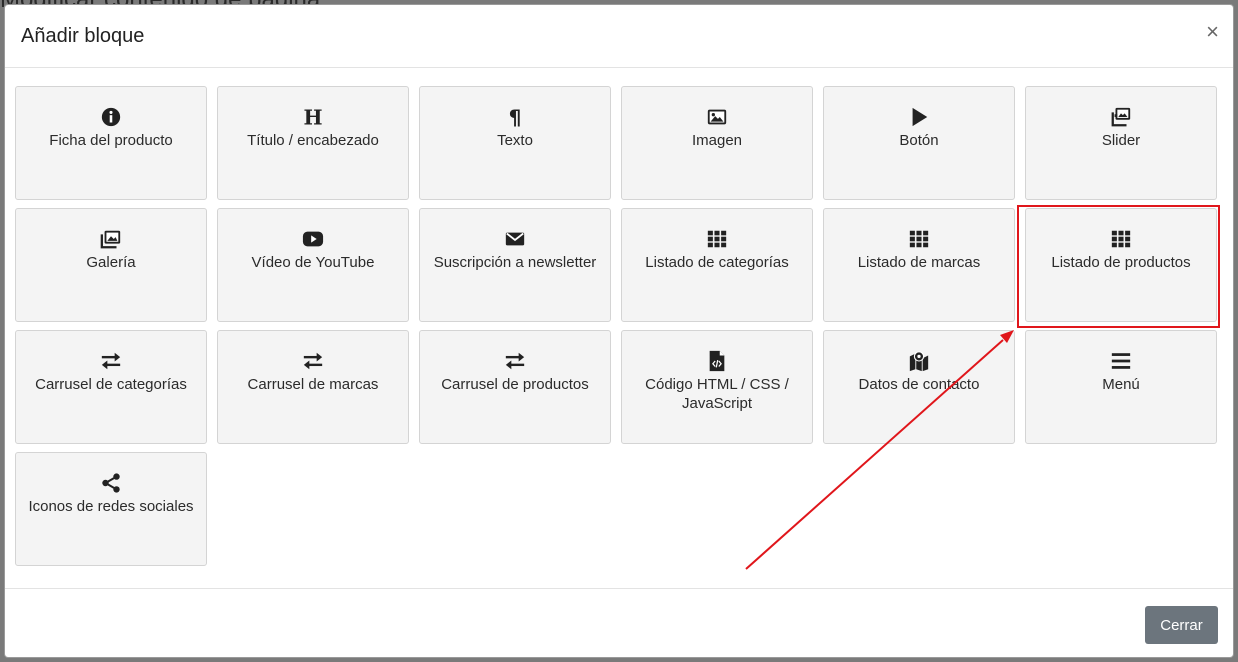 The image size is (1238, 662). I want to click on youtube-icon, so click(313, 239).